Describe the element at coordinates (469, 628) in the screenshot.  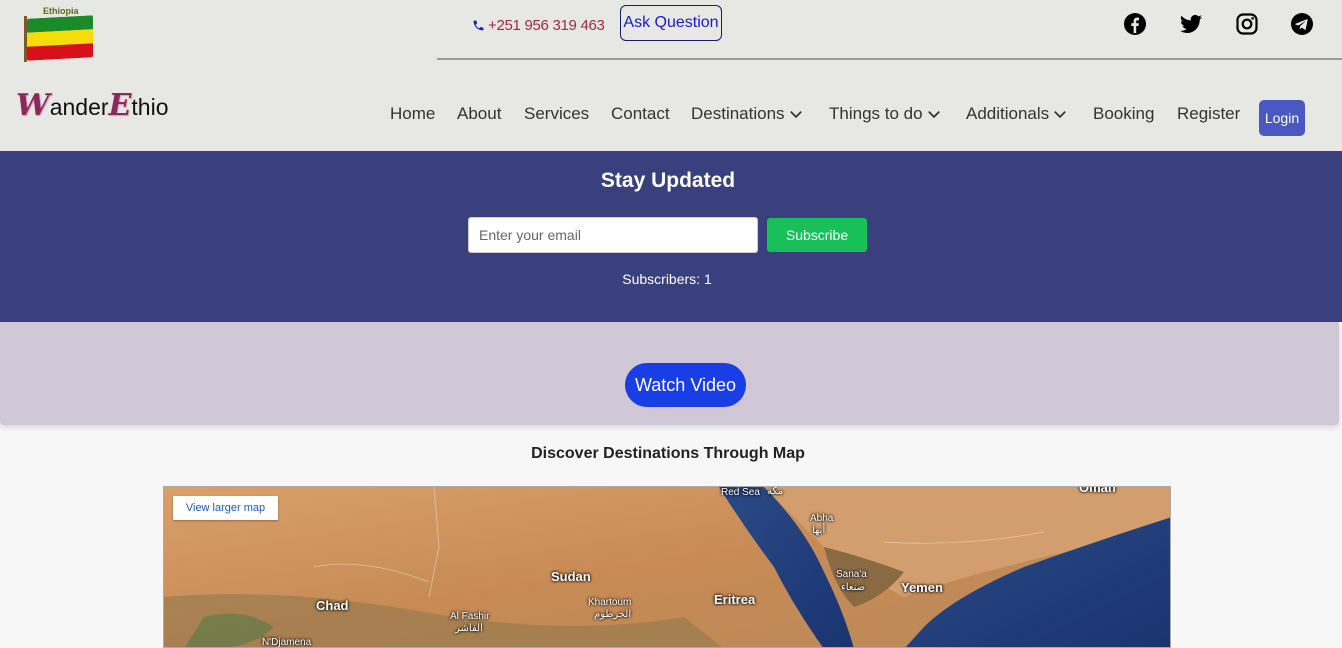
I see `map-label-al-fashir-ar: الفاشر` at that location.